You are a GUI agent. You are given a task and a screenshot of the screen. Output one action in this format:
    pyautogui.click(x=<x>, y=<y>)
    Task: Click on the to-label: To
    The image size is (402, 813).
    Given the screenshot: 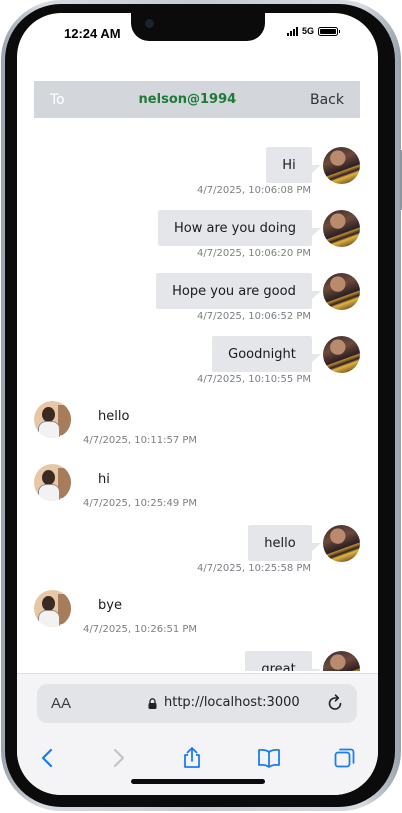 What is the action you would take?
    pyautogui.click(x=57, y=99)
    